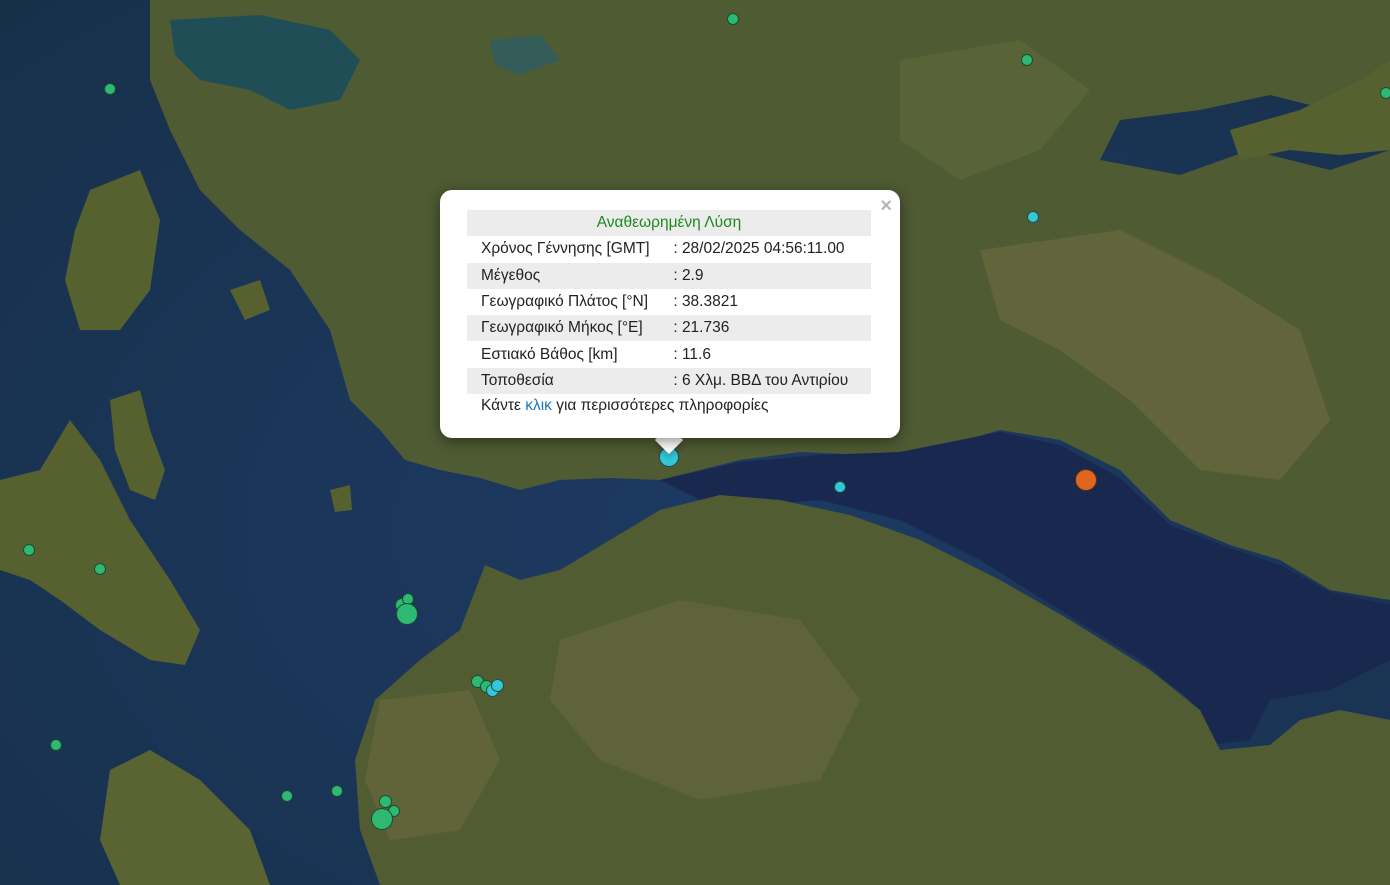 This screenshot has height=885, width=1390. What do you see at coordinates (660, 405) in the screenshot?
I see `more-info-suffix: για περισσότερες πληροφορίες` at bounding box center [660, 405].